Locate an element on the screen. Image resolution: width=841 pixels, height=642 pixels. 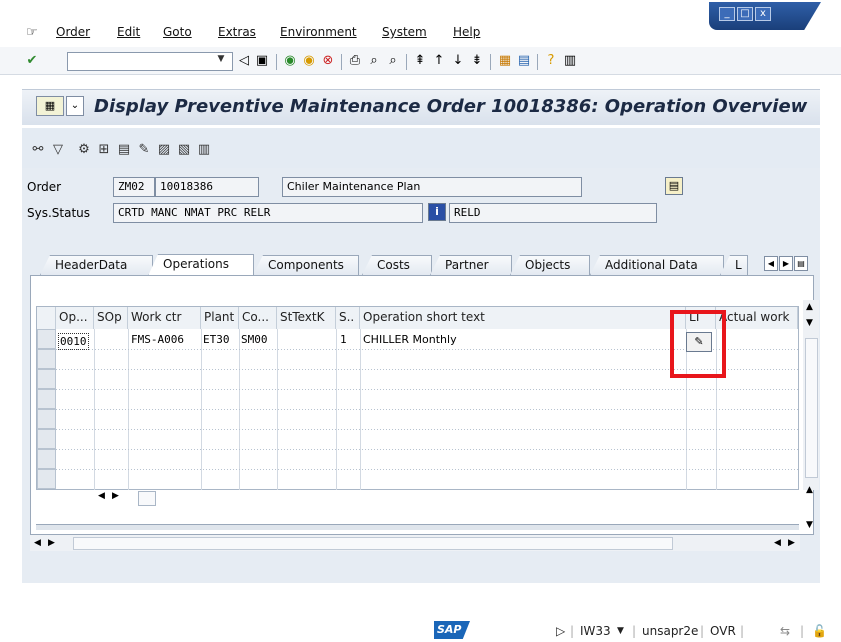
user-status-field: RELD is located at coordinates (553, 213).